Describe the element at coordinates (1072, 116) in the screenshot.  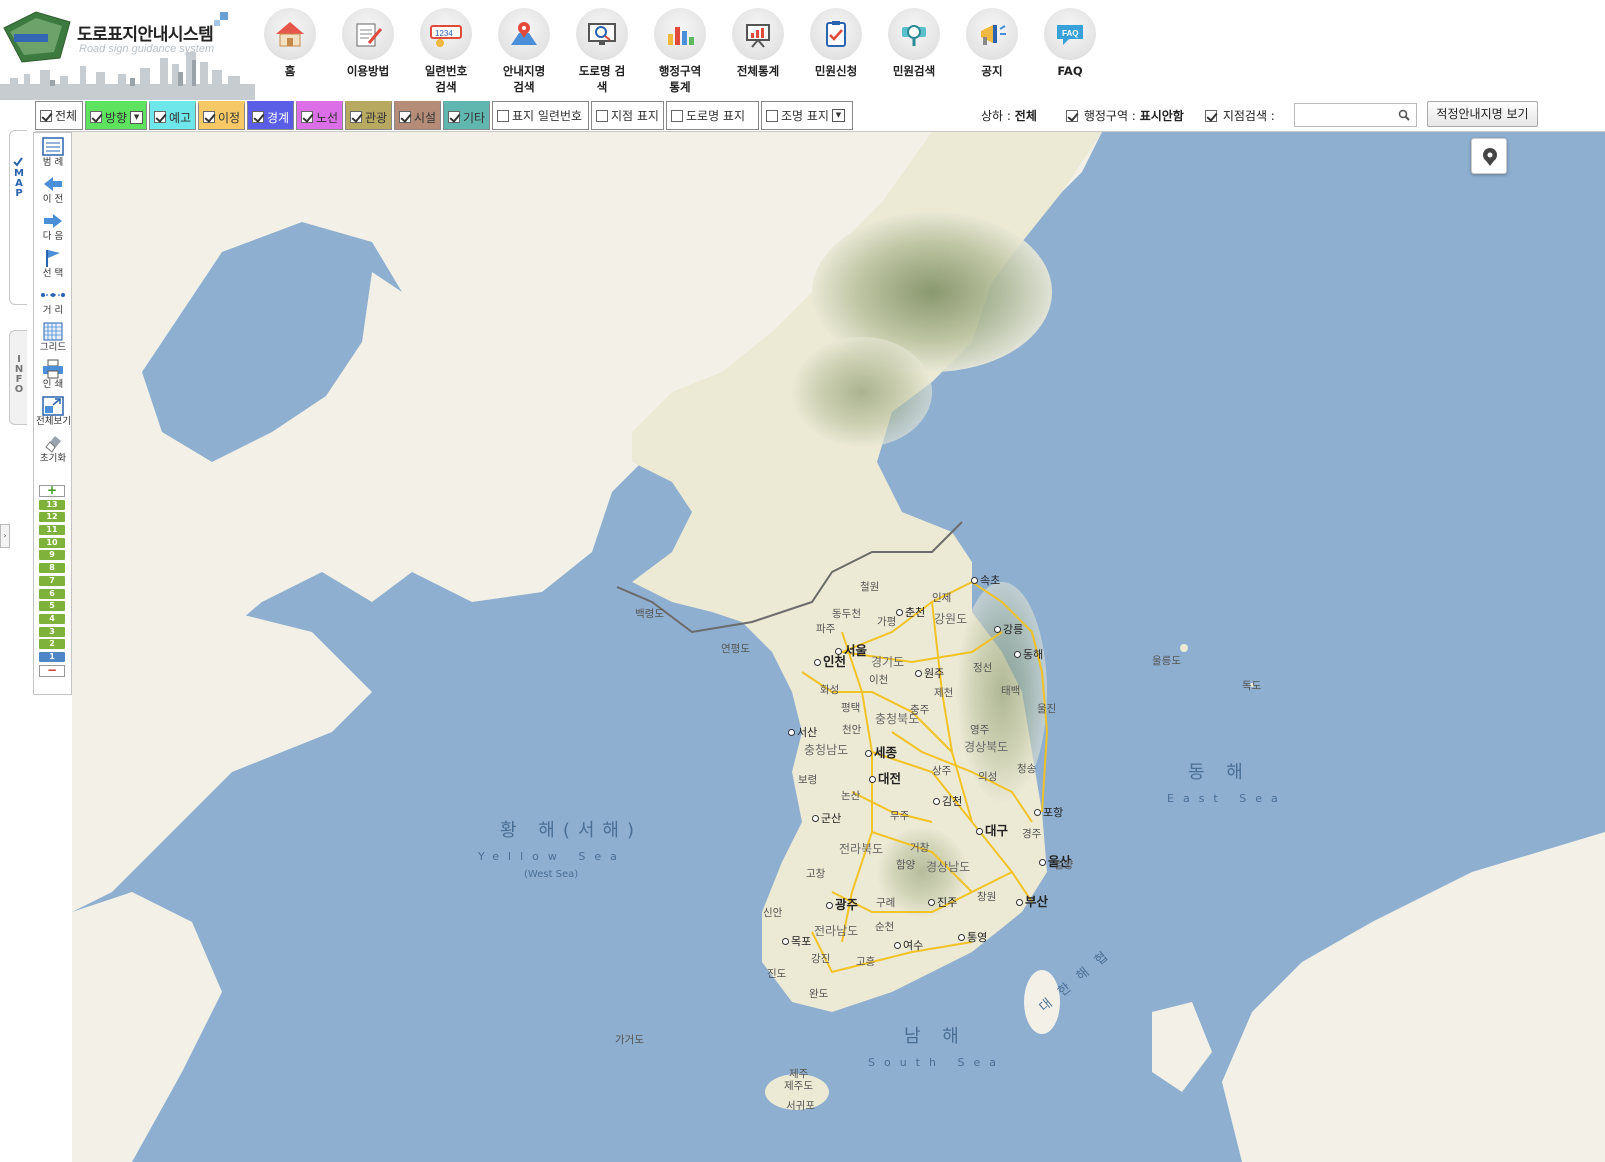
I see `admin-area-checkbox` at that location.